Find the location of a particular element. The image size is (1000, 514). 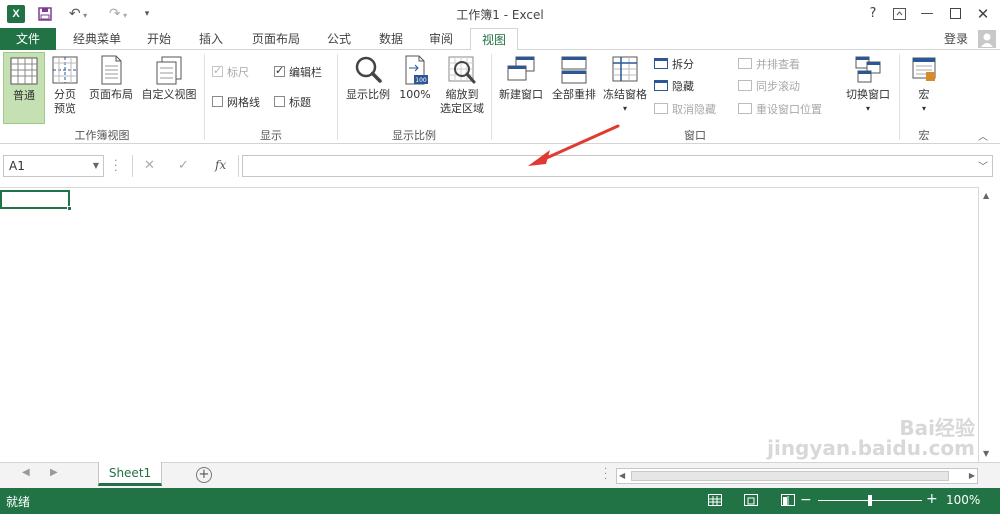

normal-view-icon is located at coordinates (24, 71).